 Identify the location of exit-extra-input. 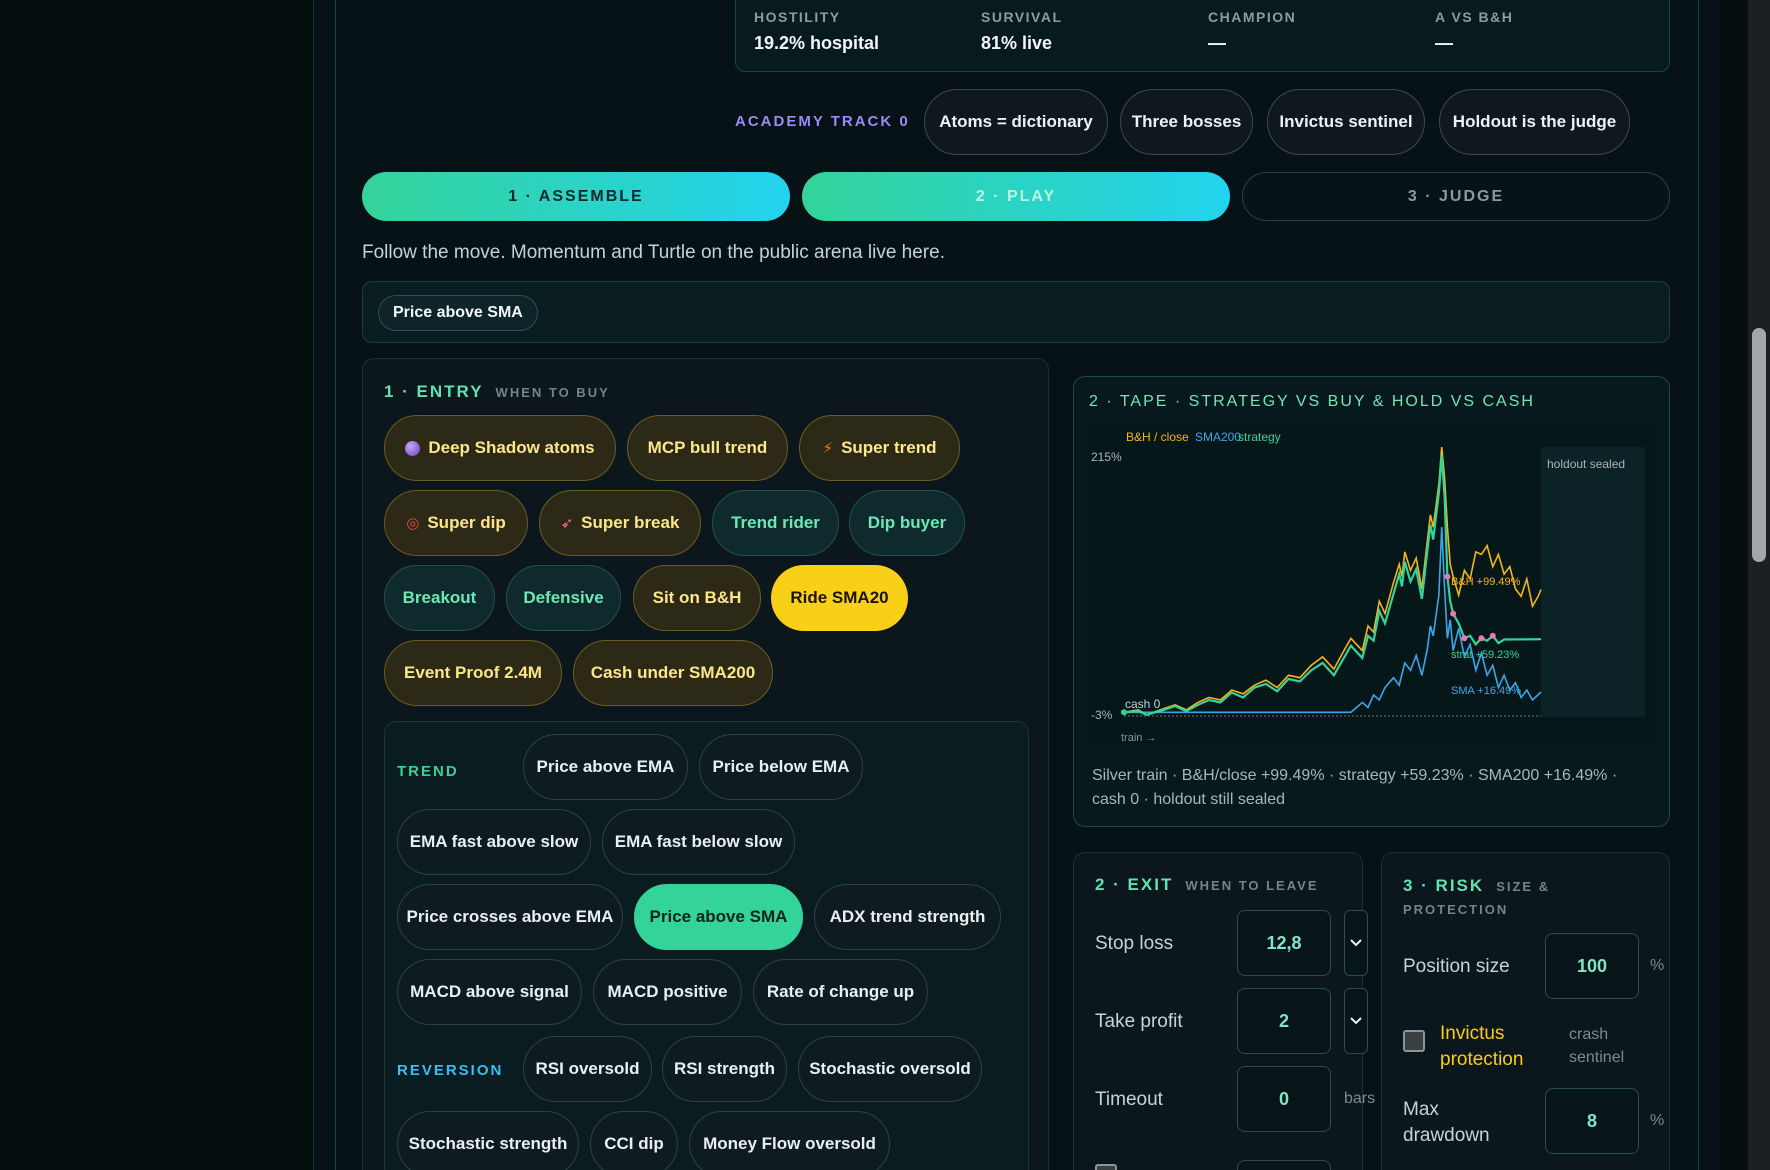
(1284, 1165).